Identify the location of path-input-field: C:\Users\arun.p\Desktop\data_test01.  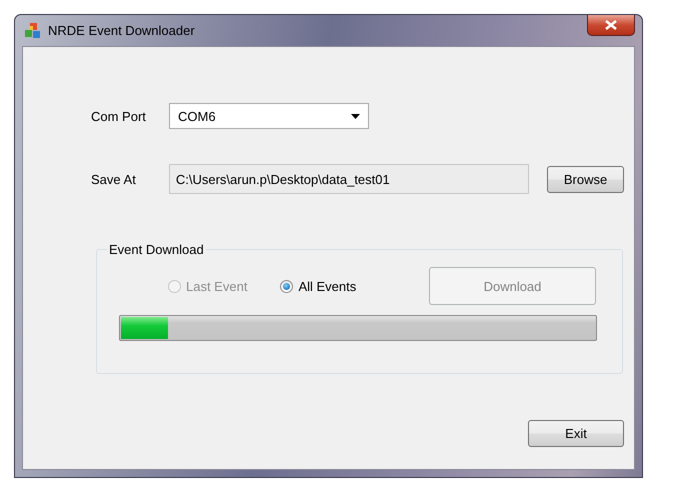
(349, 179).